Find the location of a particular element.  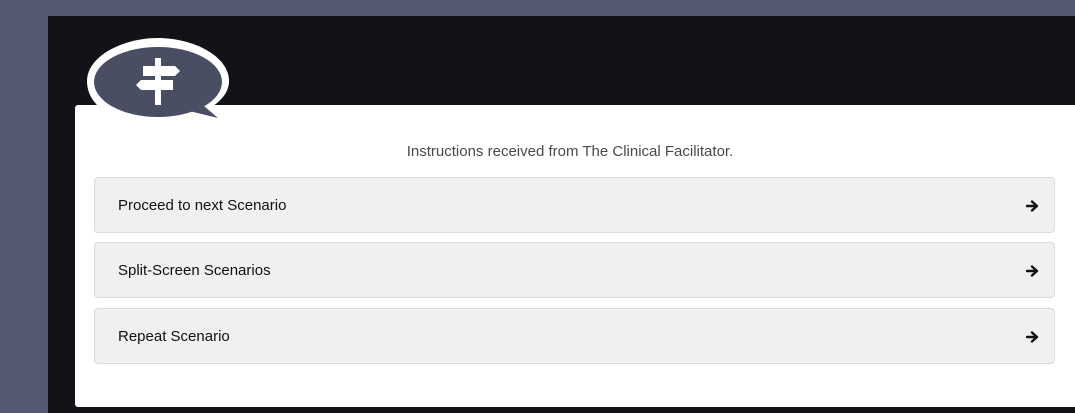

proceed-next-scenario-button: Proceed to next Scenario is located at coordinates (574, 205).